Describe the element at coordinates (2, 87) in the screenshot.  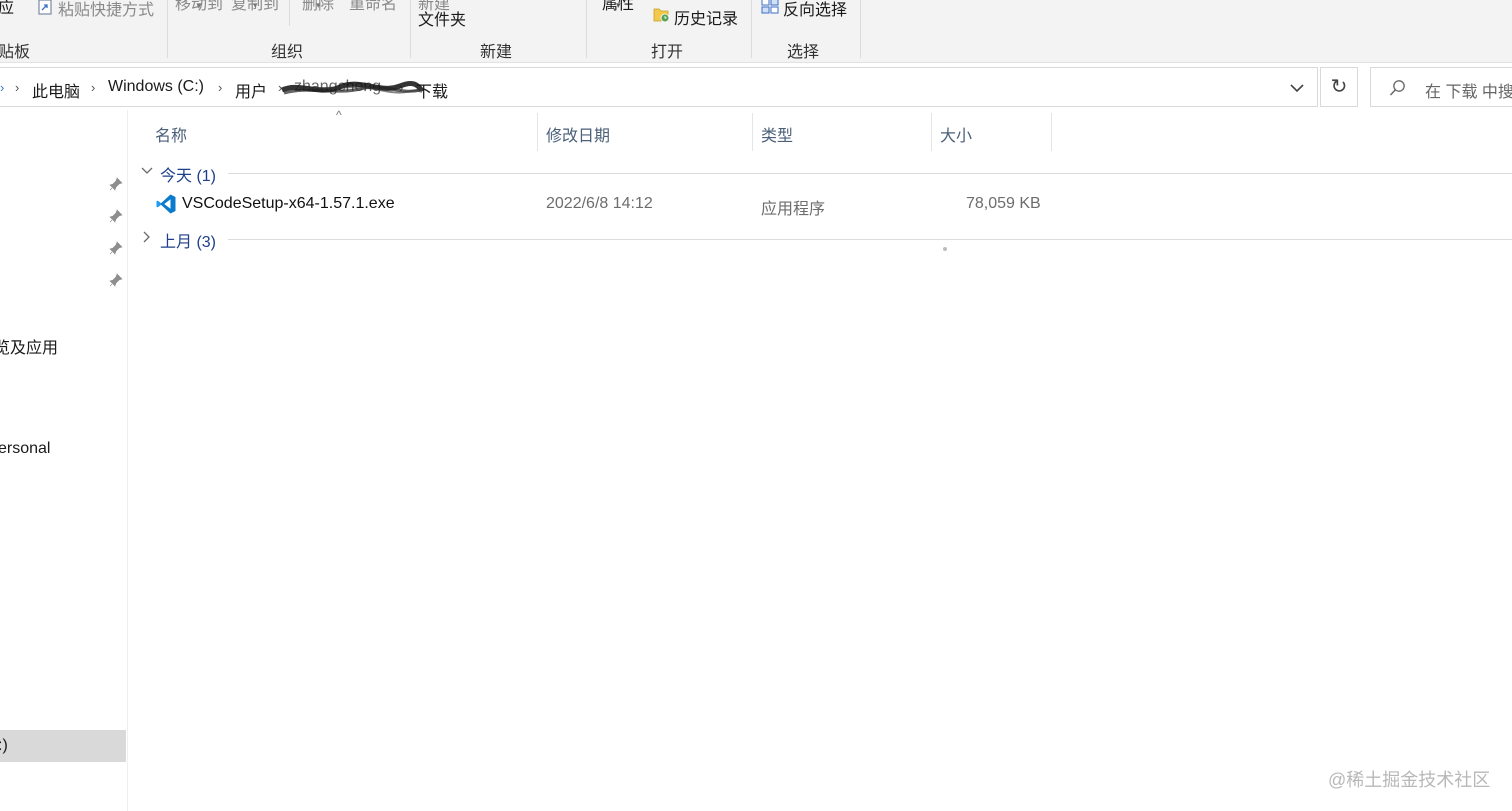
I see `recent-locations-chevron-icon: ›` at that location.